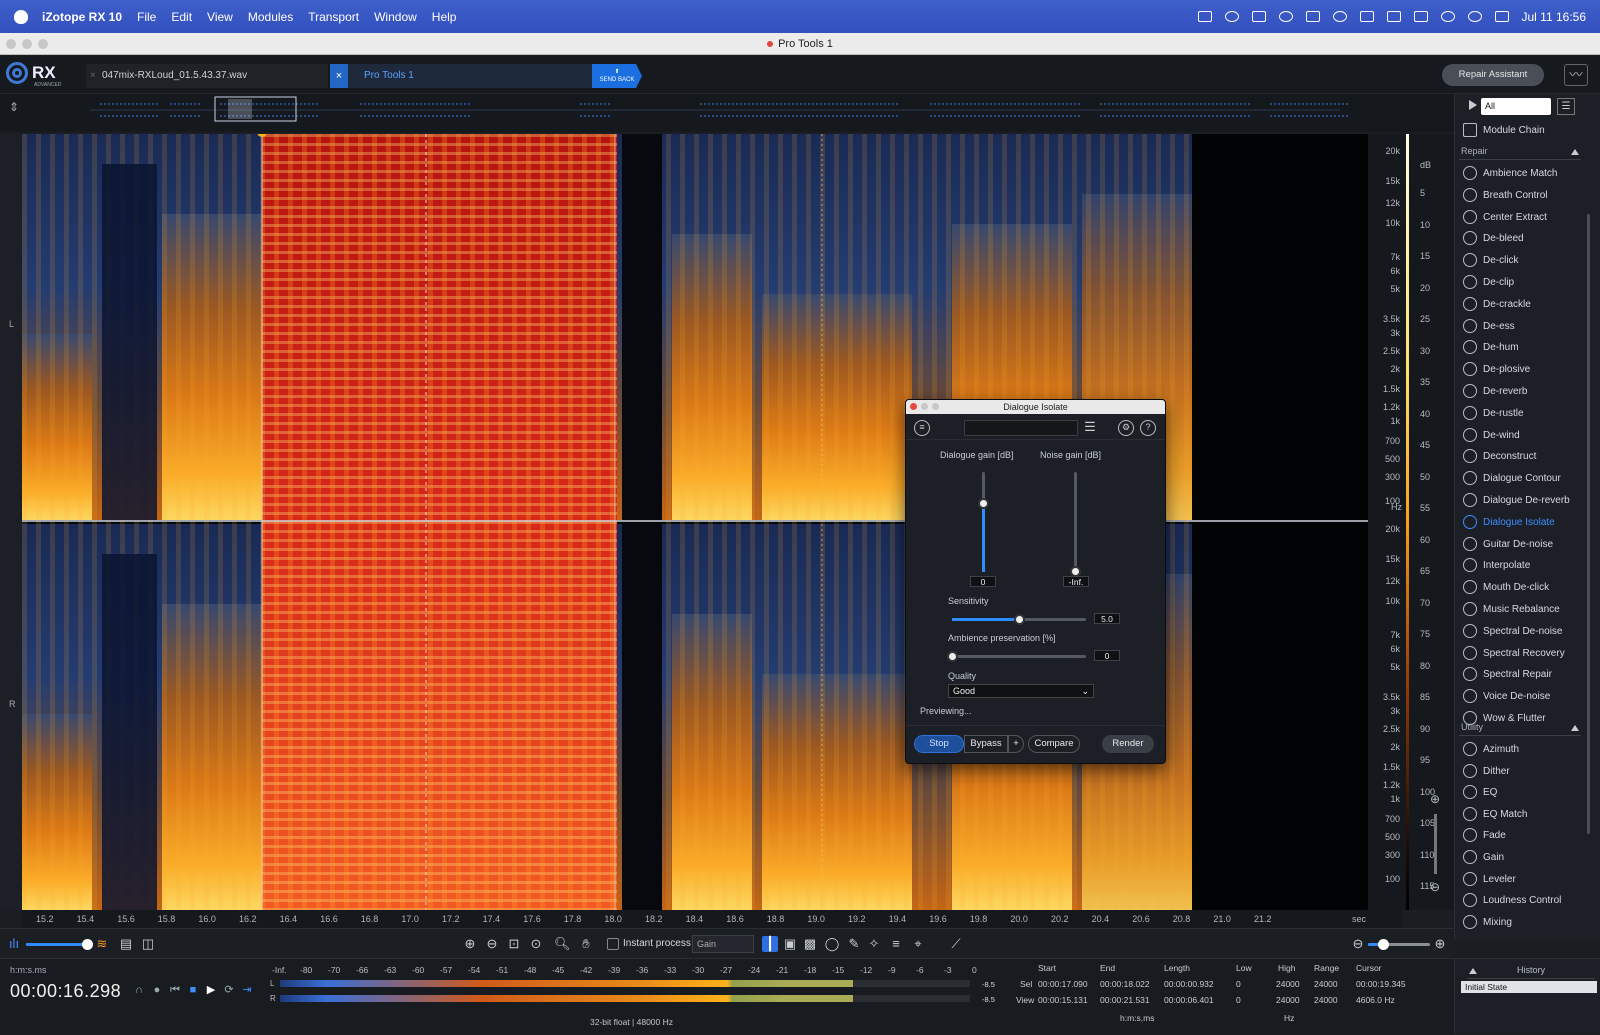 This screenshot has height=1035, width=1600. What do you see at coordinates (1527, 771) in the screenshot?
I see `module-dither: Dither` at bounding box center [1527, 771].